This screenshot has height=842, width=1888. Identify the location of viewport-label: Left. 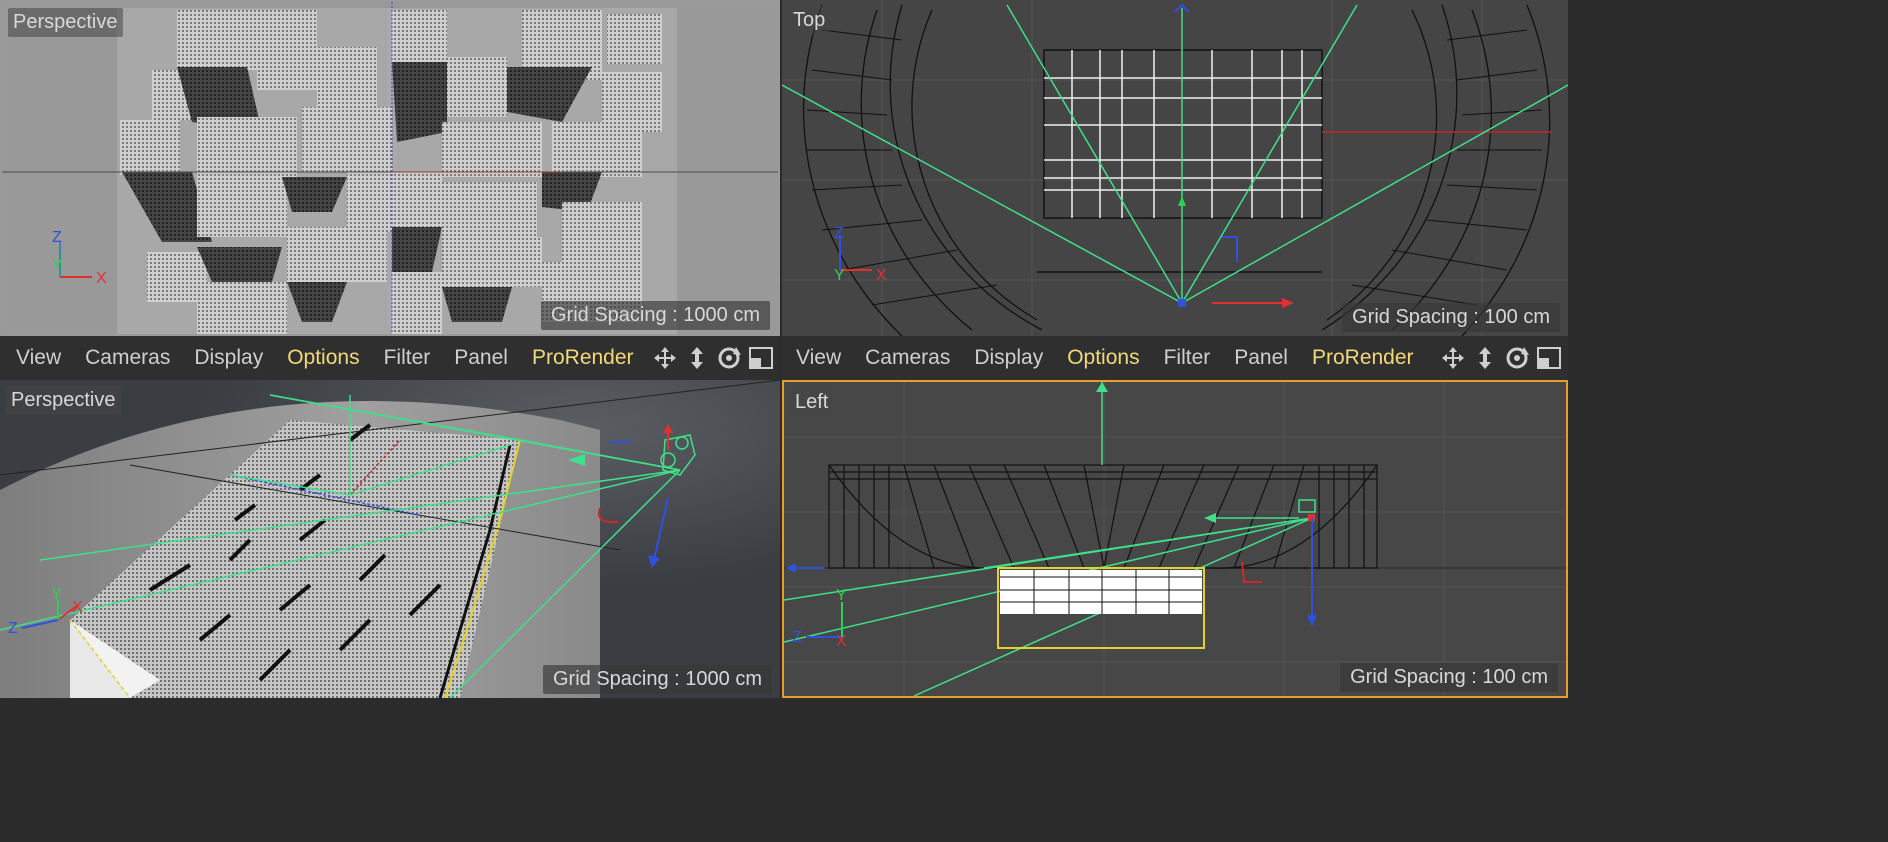
(812, 402).